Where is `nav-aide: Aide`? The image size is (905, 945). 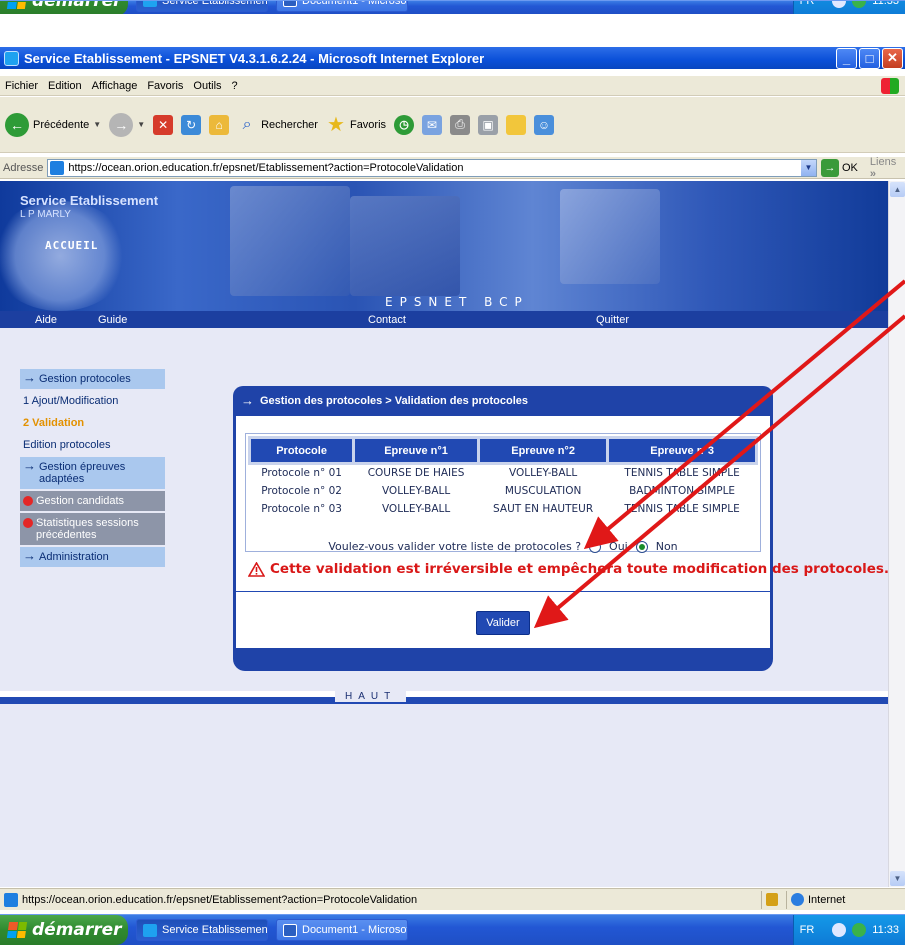 nav-aide: Aide is located at coordinates (46, 320).